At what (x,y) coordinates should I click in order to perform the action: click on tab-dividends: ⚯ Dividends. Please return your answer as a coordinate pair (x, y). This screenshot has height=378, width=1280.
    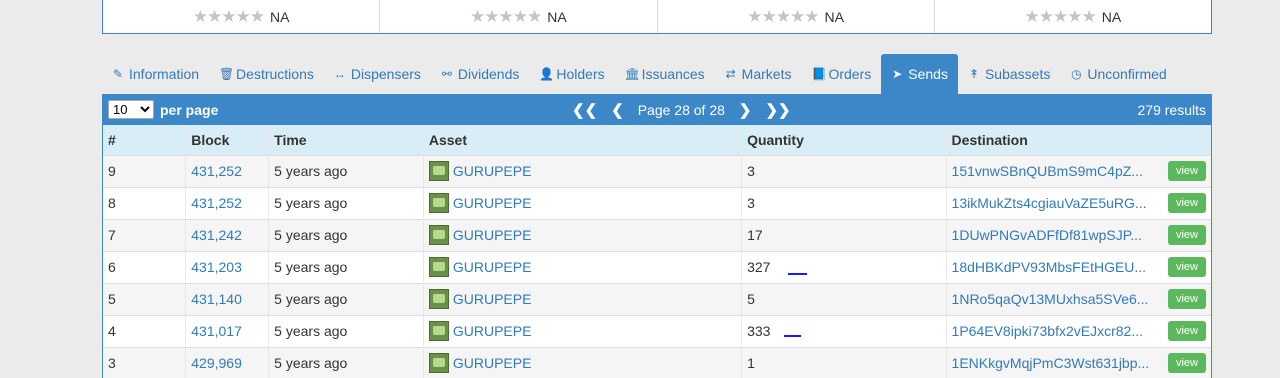
    Looking at the image, I should click on (480, 74).